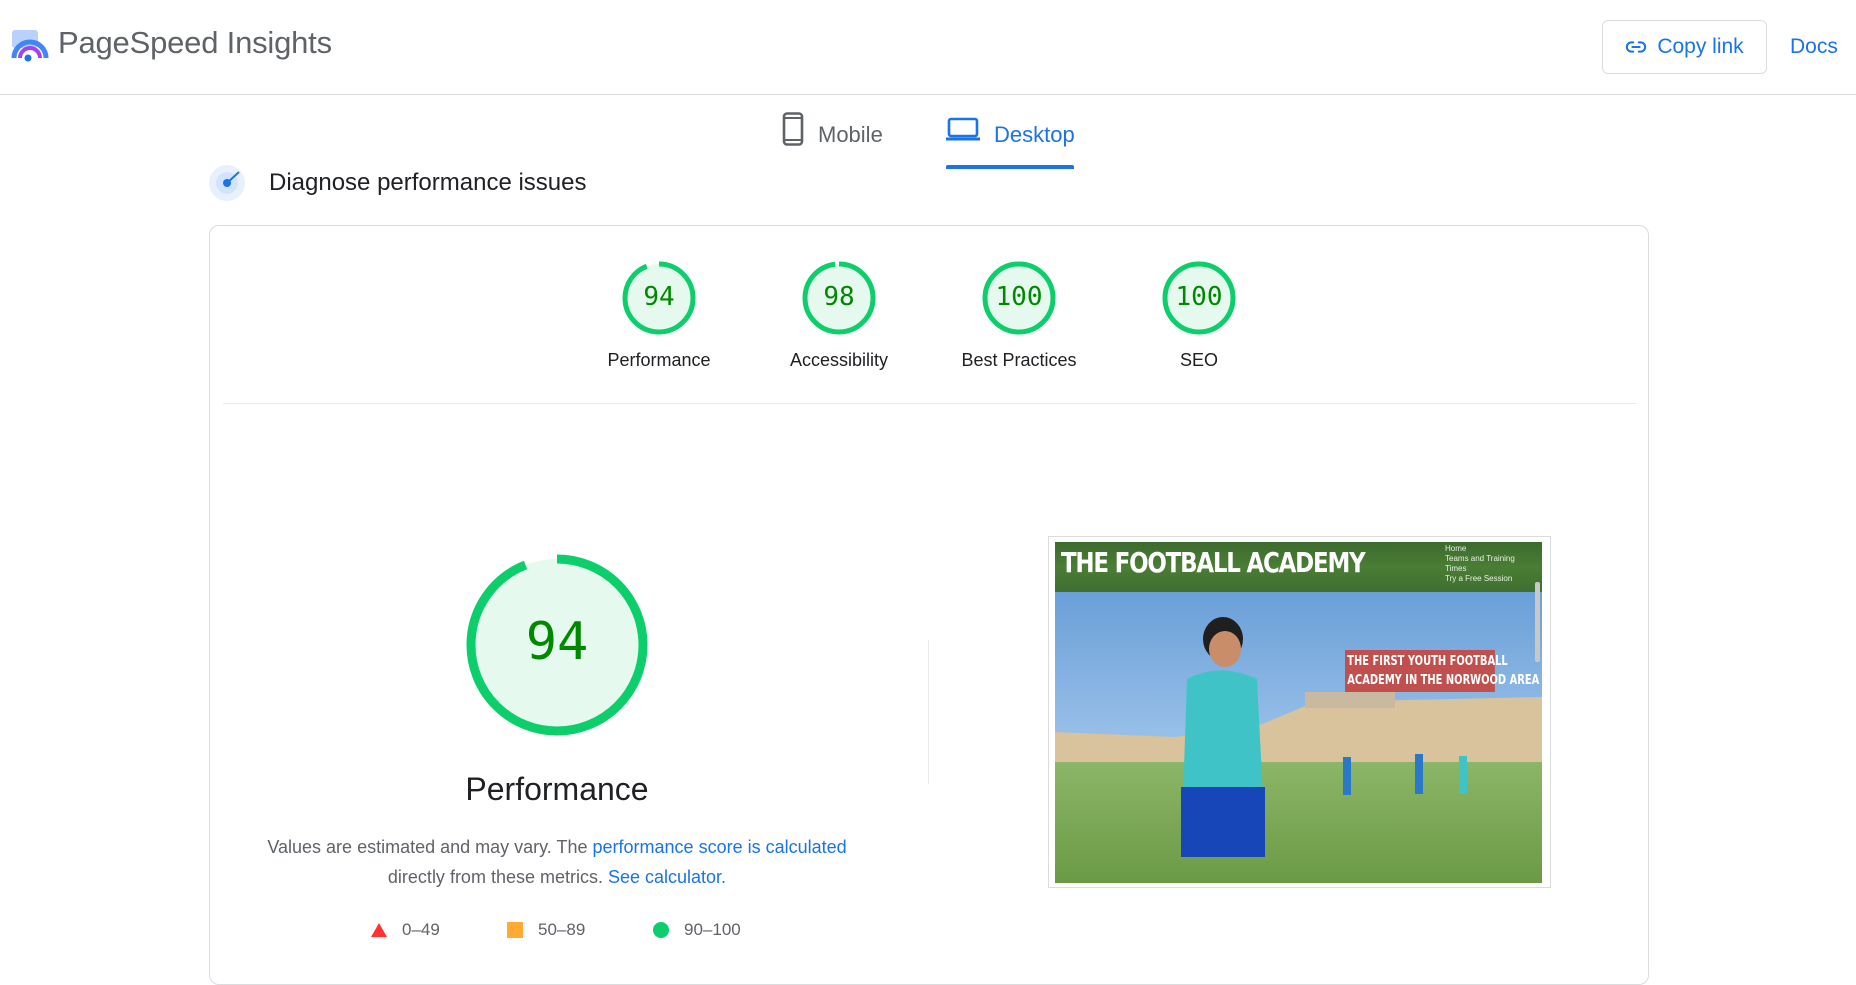 The width and height of the screenshot is (1856, 985). What do you see at coordinates (1814, 47) in the screenshot?
I see `docs-link: Docs` at bounding box center [1814, 47].